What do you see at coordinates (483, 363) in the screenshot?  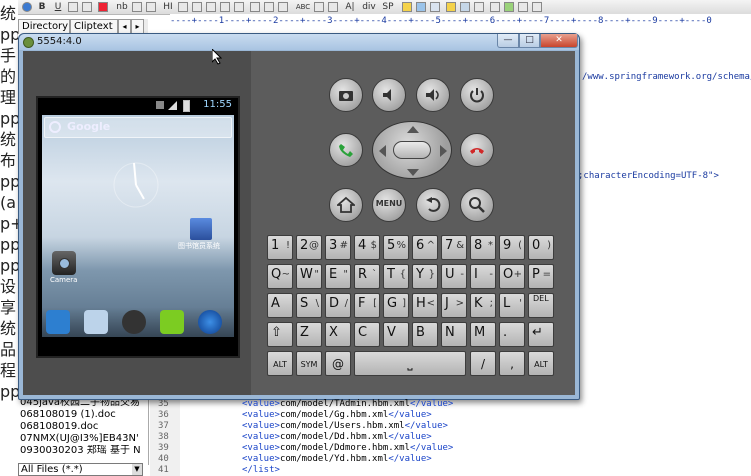 I see `key: /` at bounding box center [483, 363].